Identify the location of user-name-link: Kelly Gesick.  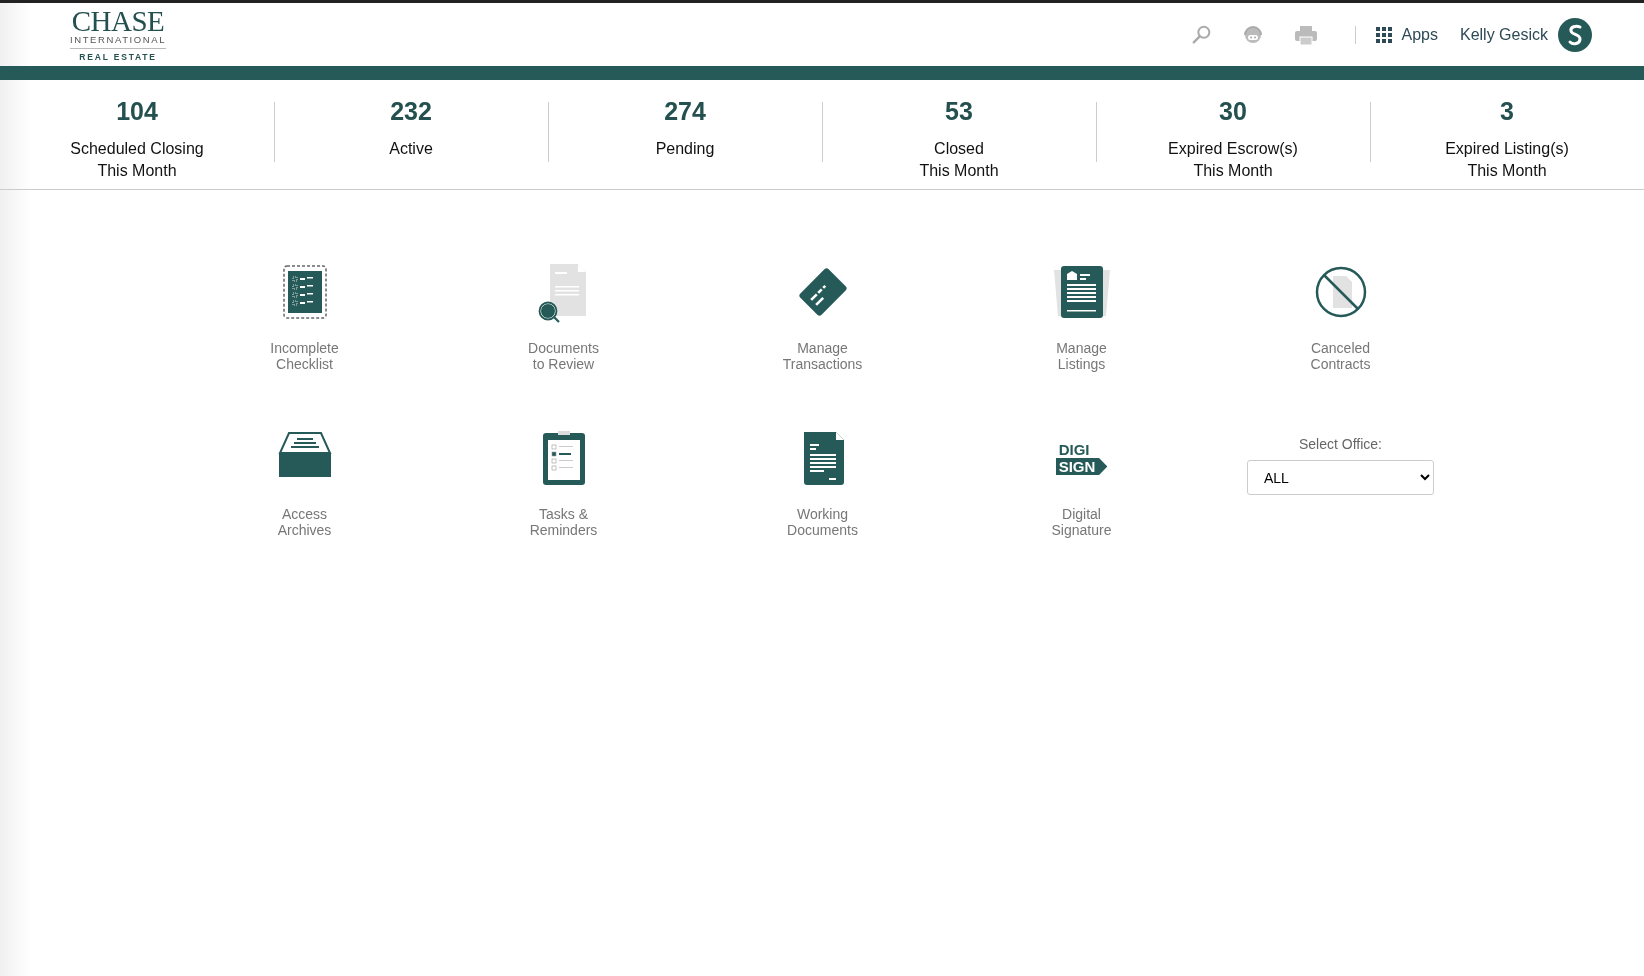
(1503, 34).